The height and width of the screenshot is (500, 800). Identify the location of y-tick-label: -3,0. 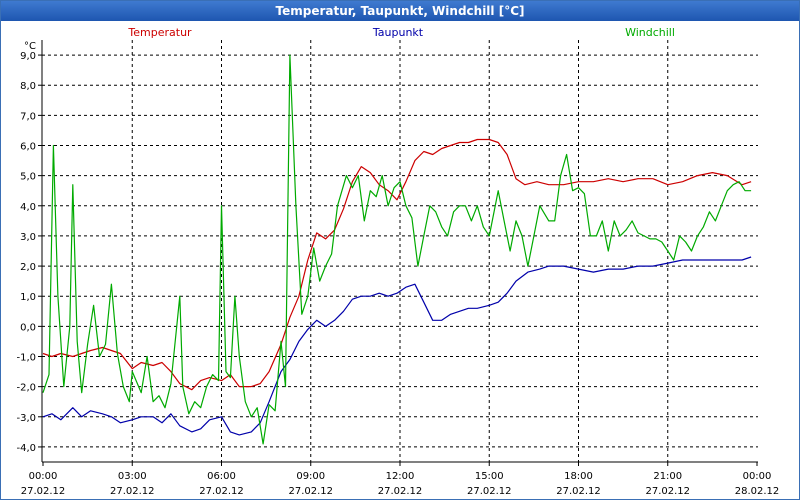
(26, 418).